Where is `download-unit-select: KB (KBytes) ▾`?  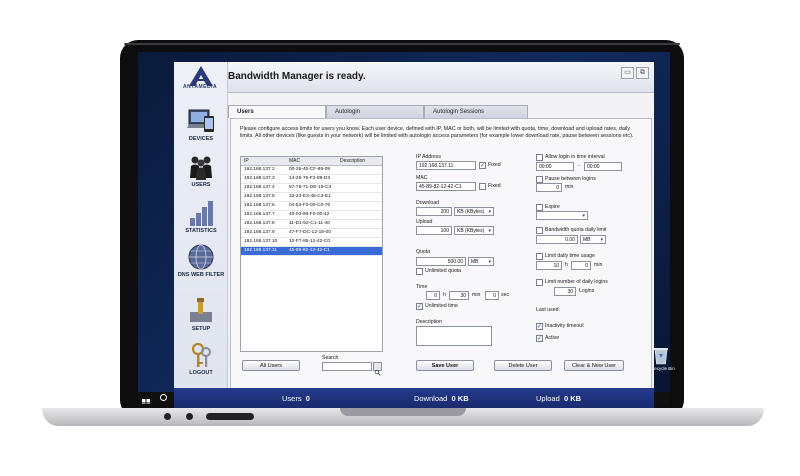 download-unit-select: KB (KBytes) ▾ is located at coordinates (474, 211).